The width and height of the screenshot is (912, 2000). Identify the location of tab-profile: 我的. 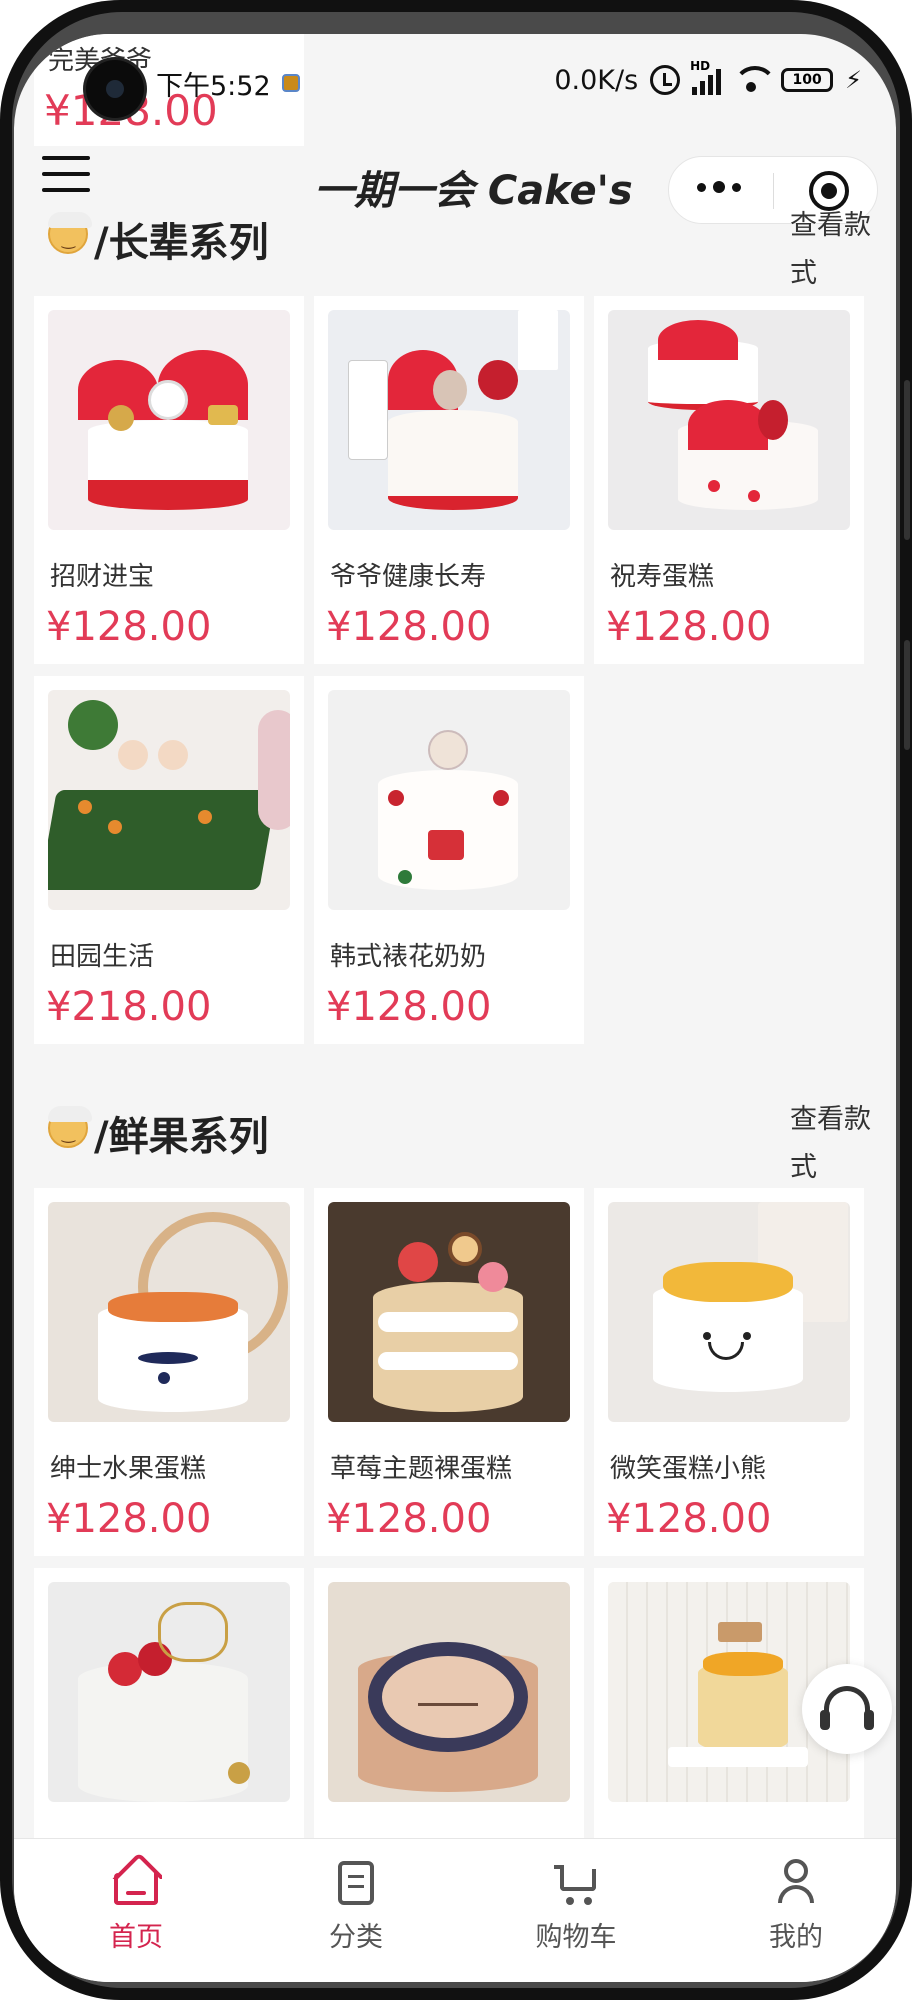
(791, 1904).